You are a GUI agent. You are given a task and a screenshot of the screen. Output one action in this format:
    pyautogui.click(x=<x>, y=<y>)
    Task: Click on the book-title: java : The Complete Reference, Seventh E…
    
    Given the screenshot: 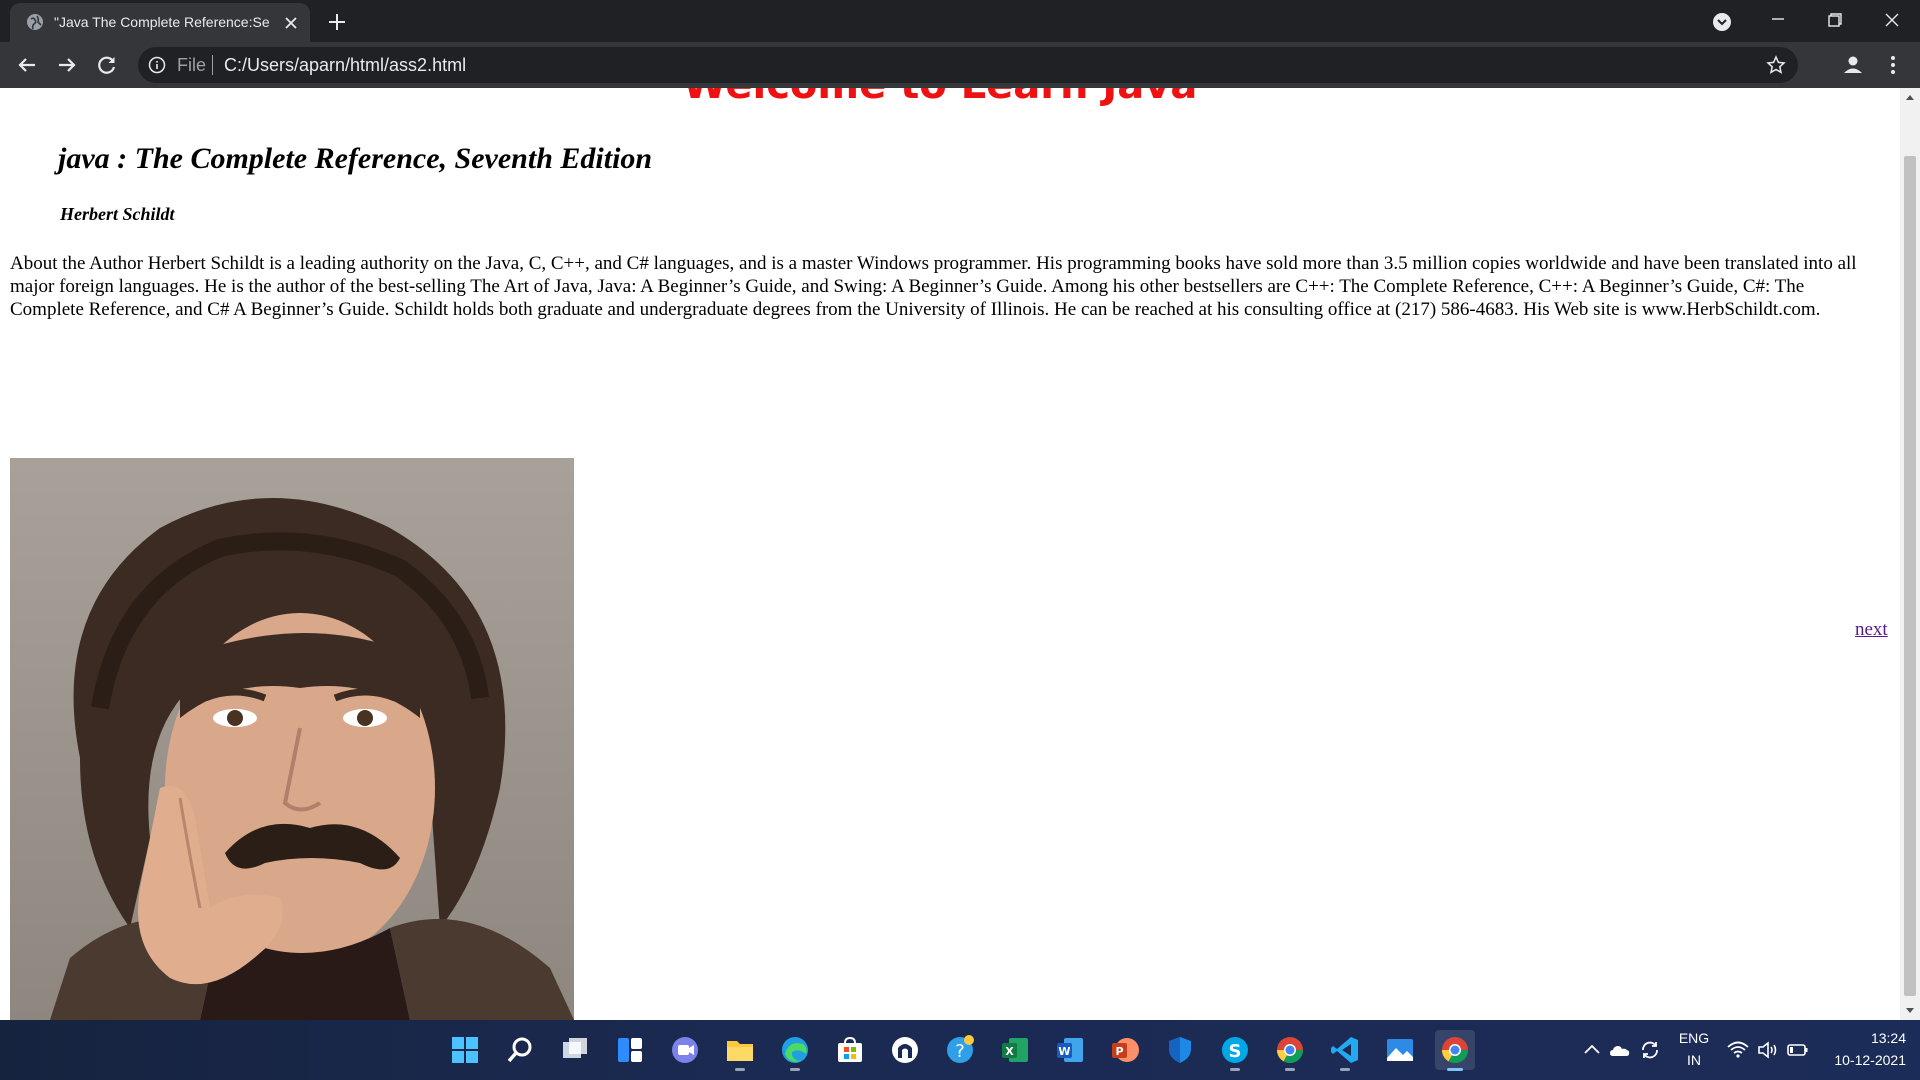 What is the action you would take?
    pyautogui.click(x=355, y=158)
    